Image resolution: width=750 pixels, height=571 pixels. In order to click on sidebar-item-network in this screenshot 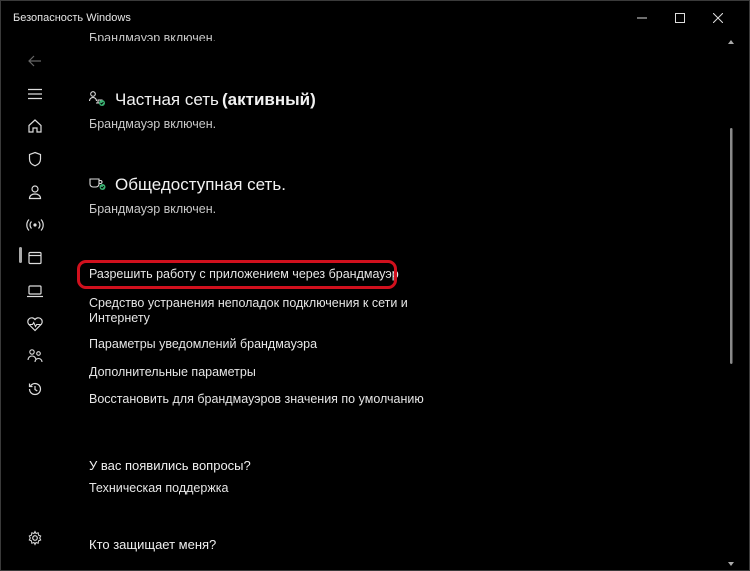, I will do `click(35, 225)`.